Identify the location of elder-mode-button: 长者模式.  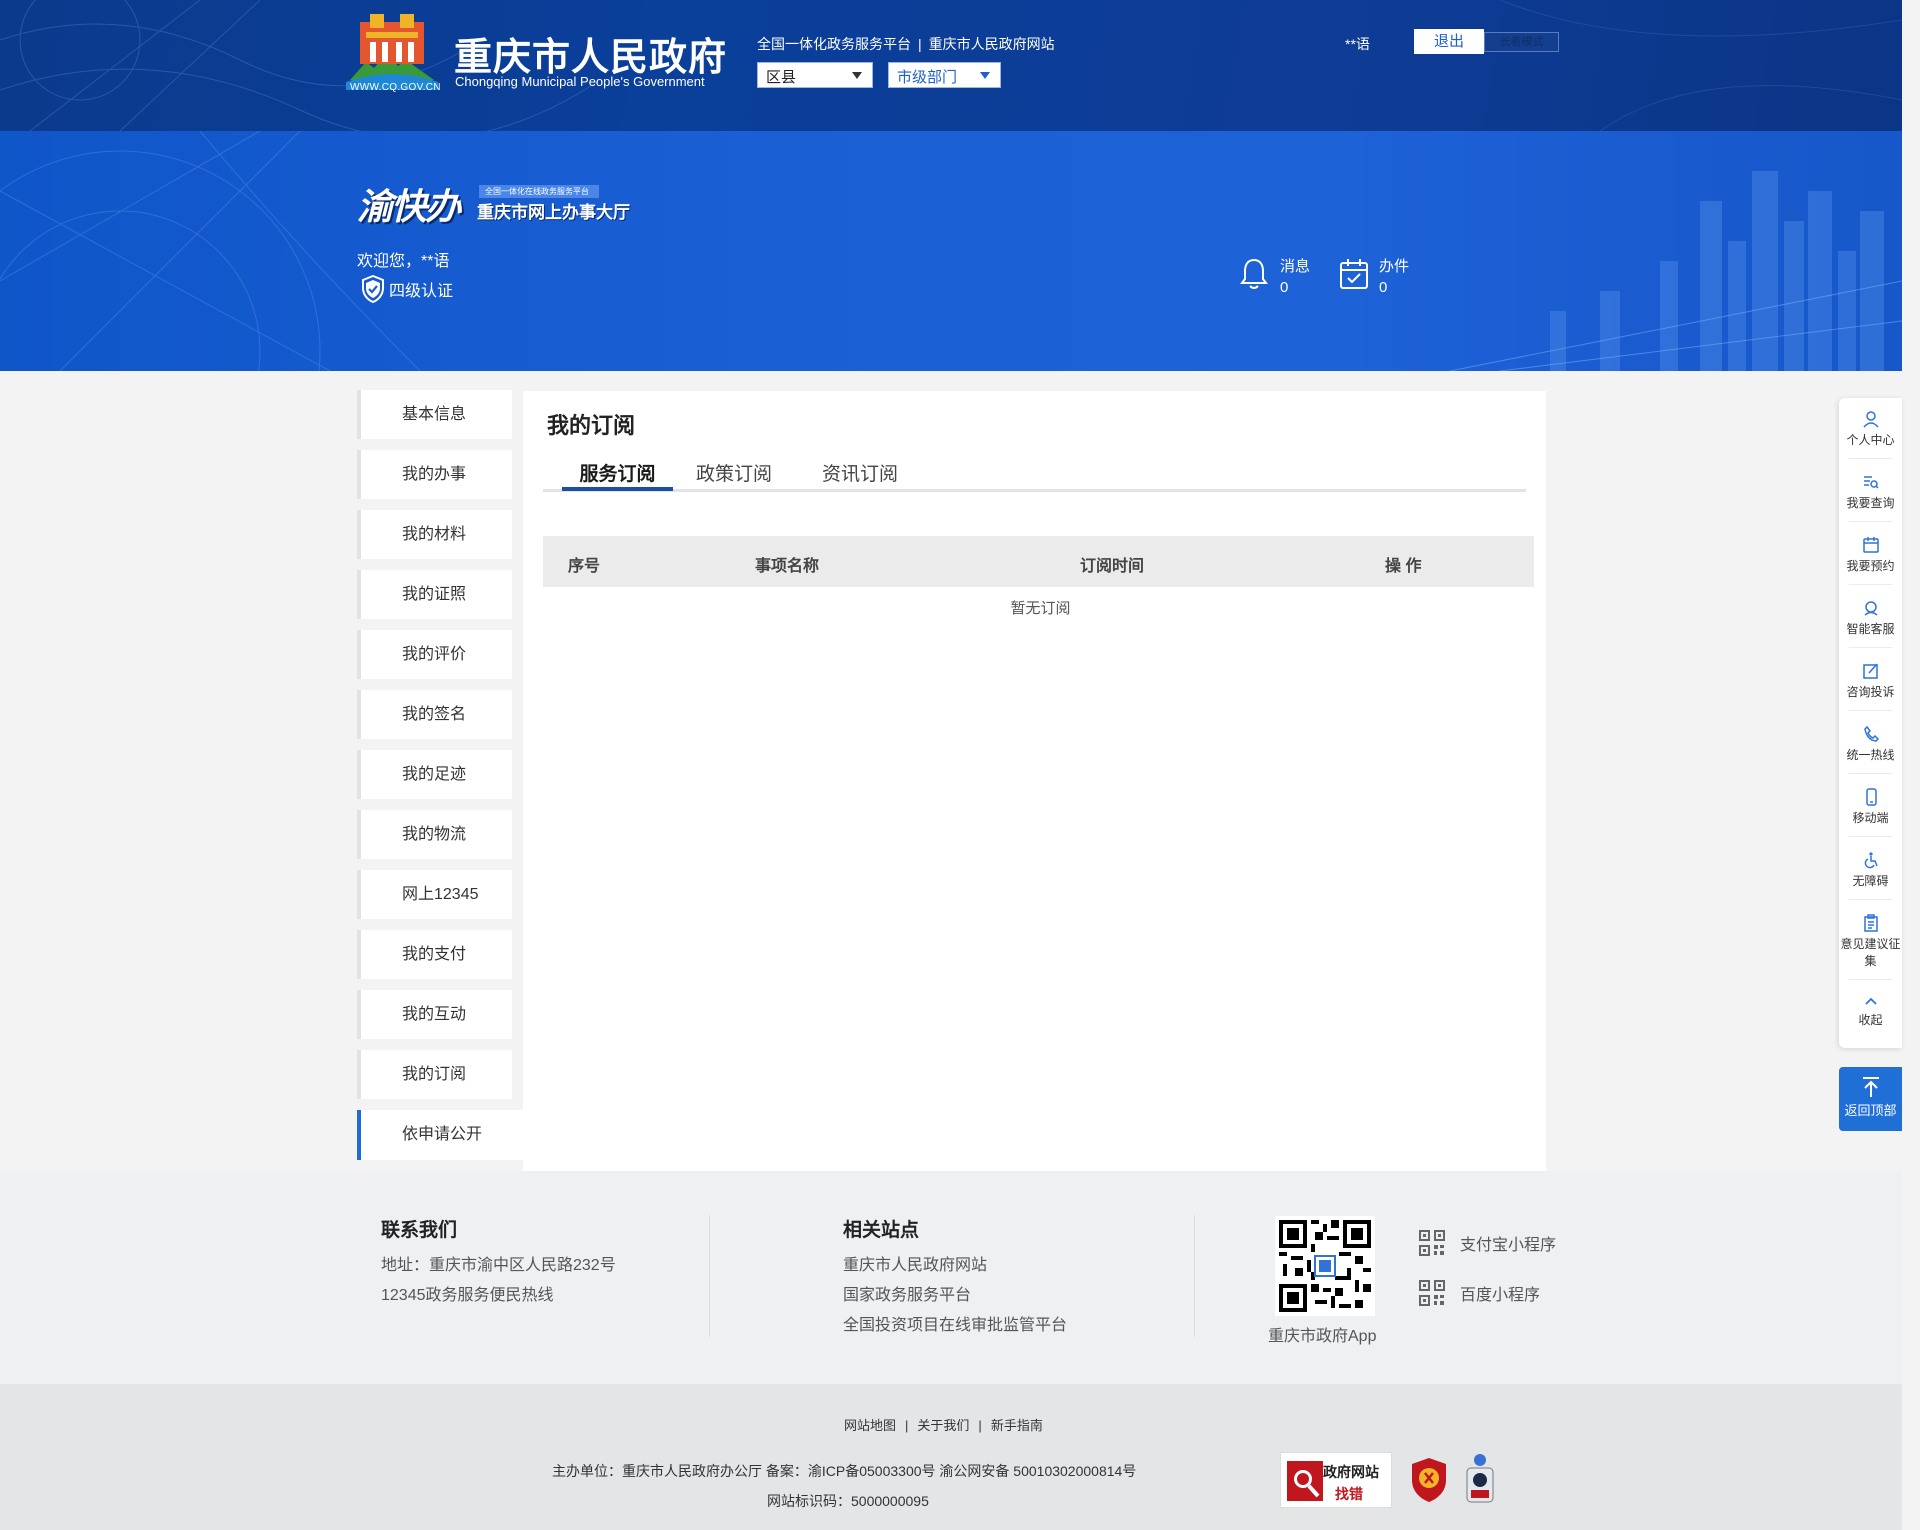
(1521, 42).